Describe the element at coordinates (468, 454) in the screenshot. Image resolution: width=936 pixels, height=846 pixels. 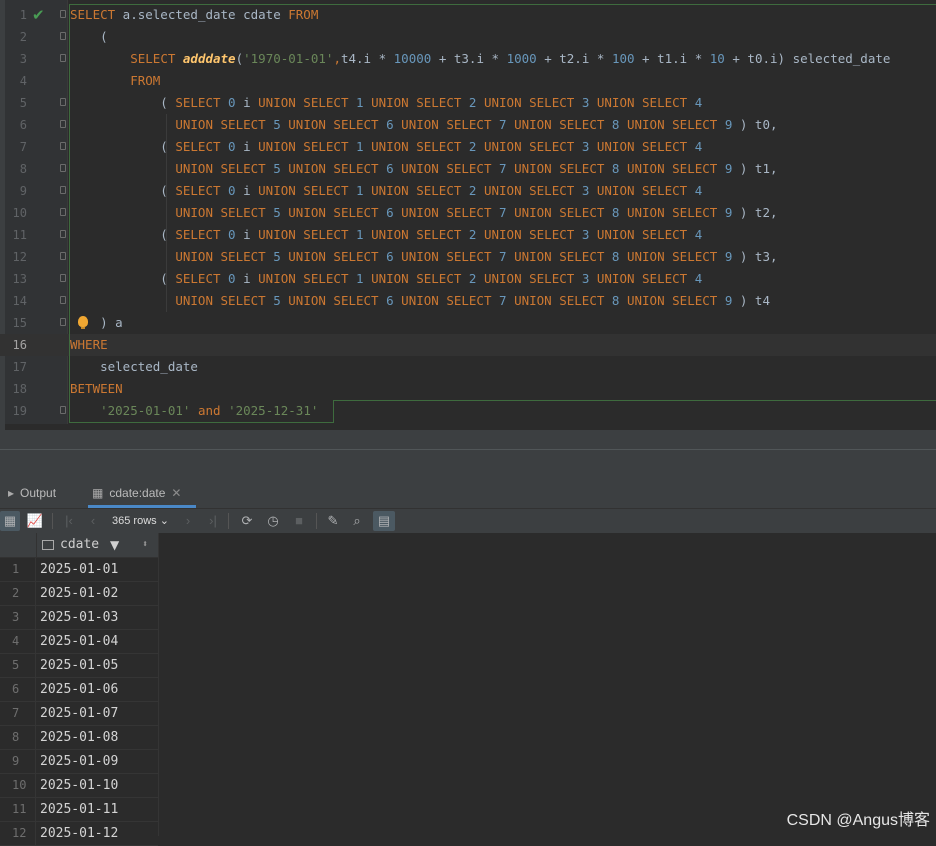
I see `panel-splitter` at that location.